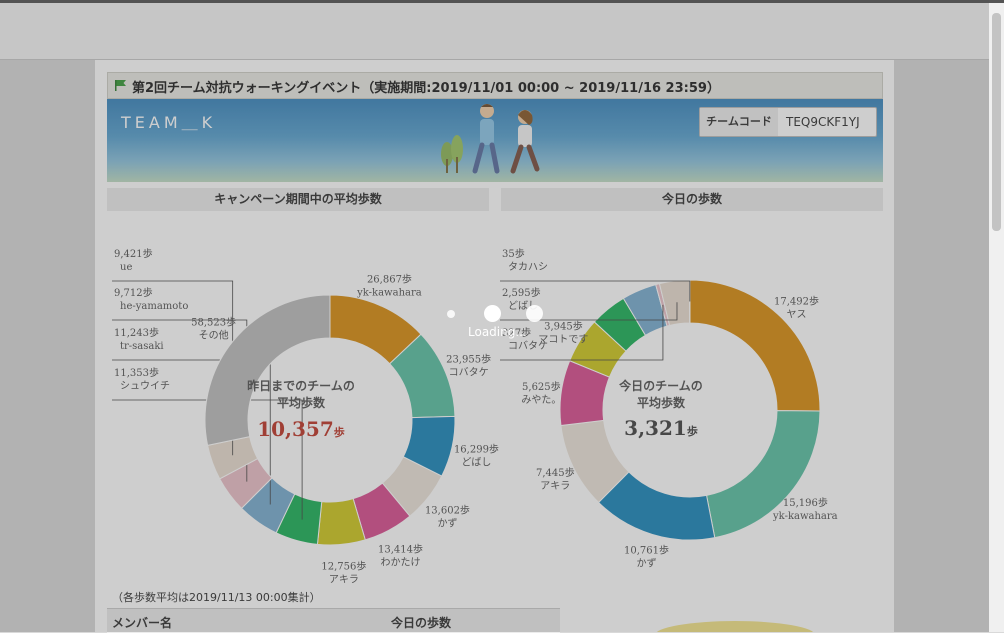 The image size is (1004, 633). Describe the element at coordinates (451, 314) in the screenshot. I see `loading-dot-small` at that location.